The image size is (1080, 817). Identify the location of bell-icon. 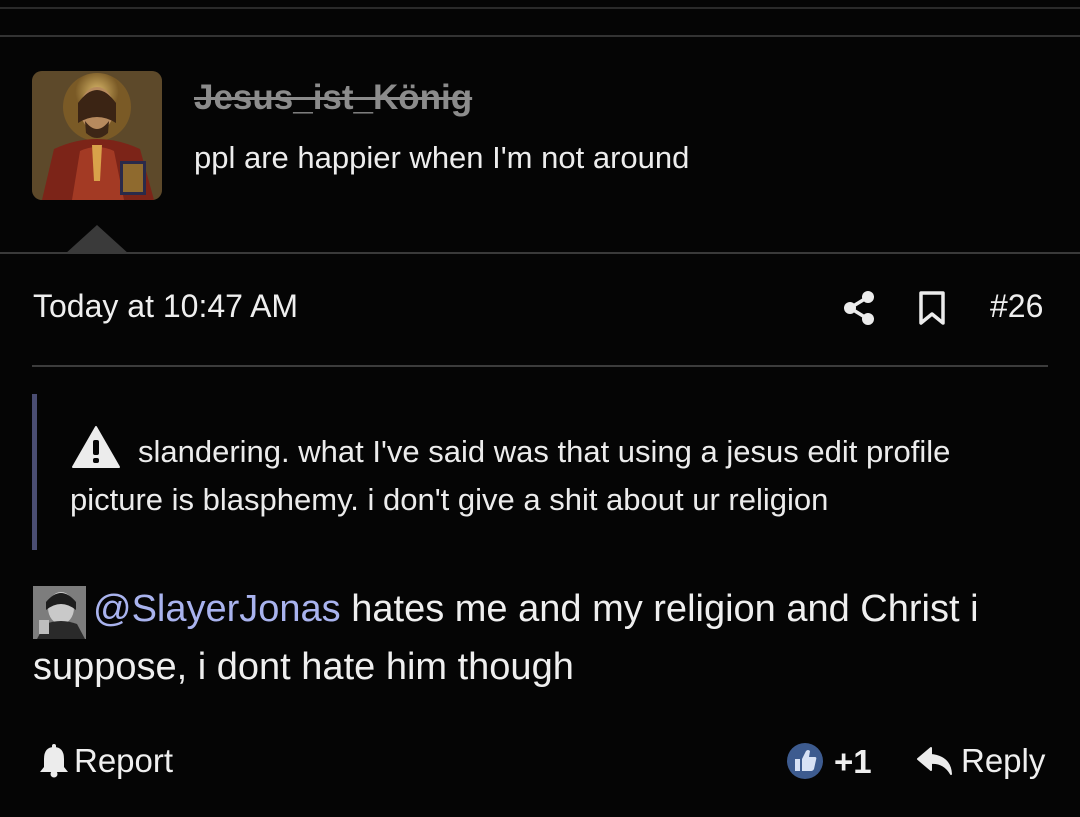
(54, 761).